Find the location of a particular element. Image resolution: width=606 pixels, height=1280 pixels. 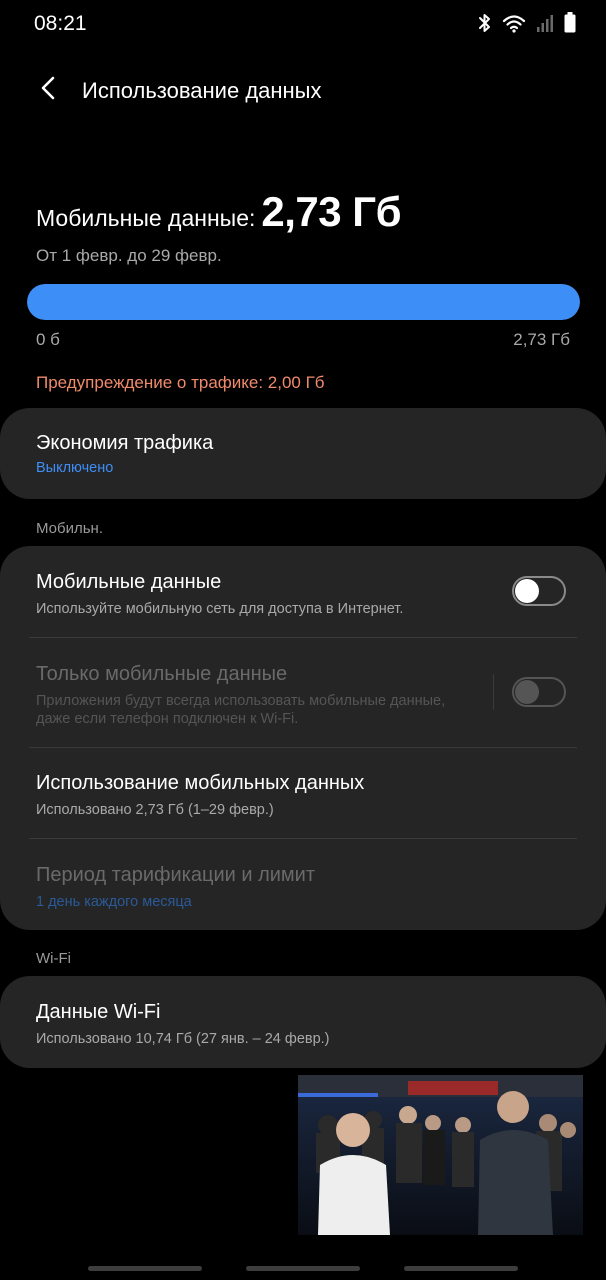

page-title: Использование данных is located at coordinates (202, 90).